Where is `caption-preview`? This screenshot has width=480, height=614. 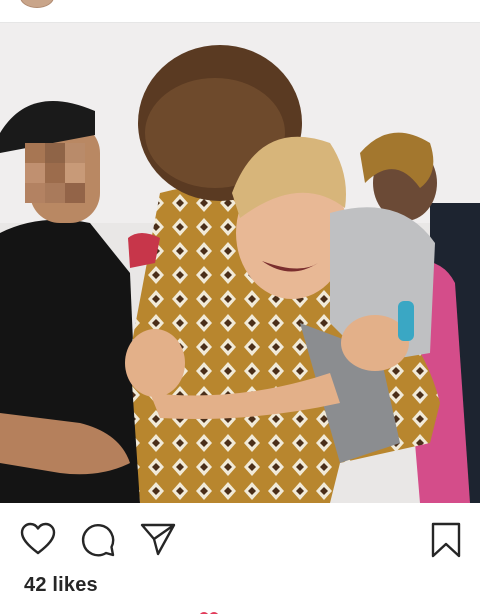
caption-preview is located at coordinates (240, 610).